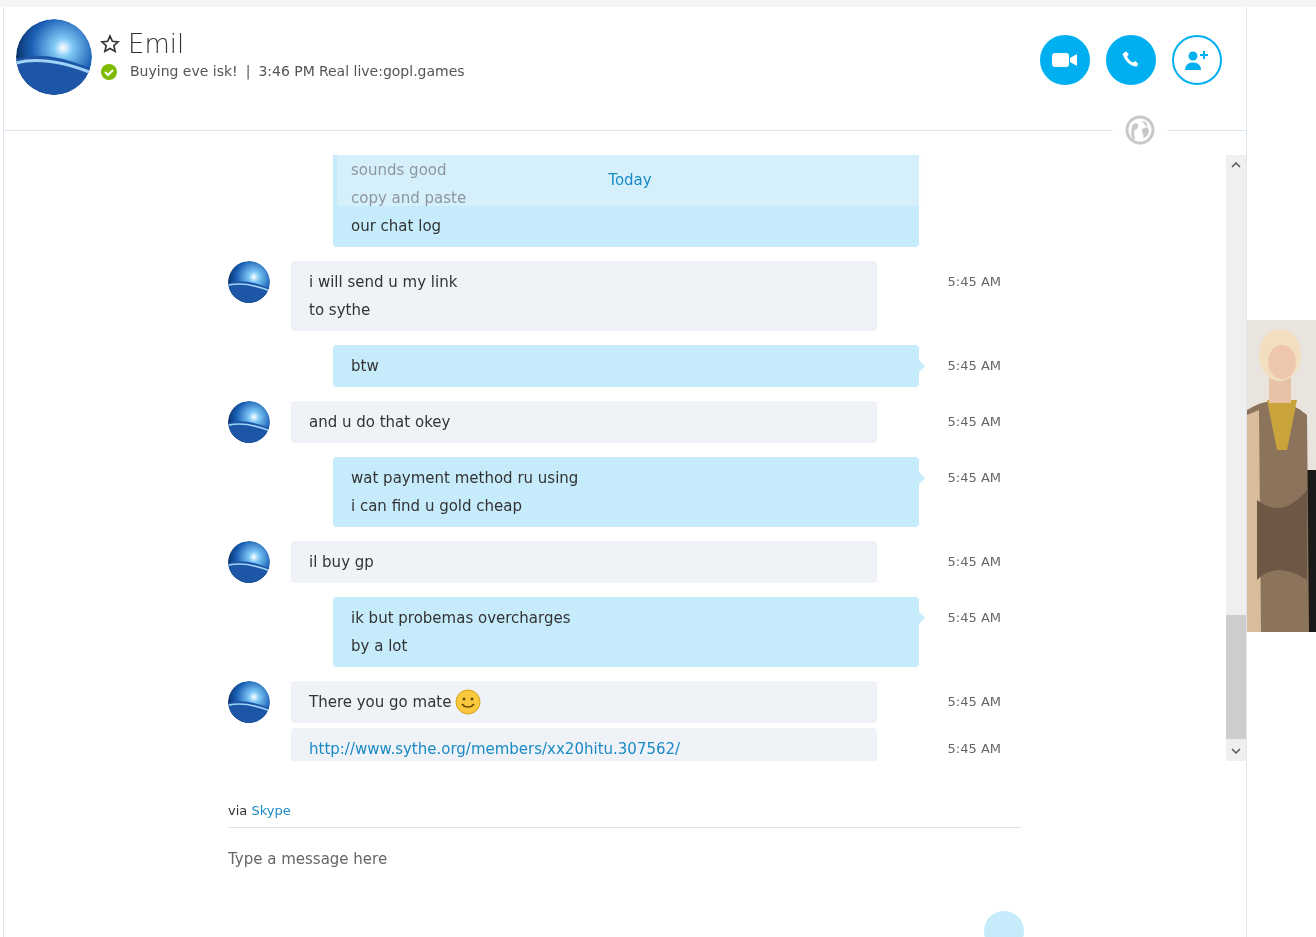 The width and height of the screenshot is (1316, 937). Describe the element at coordinates (383, 282) in the screenshot. I see `message-line: i will send u my link` at that location.